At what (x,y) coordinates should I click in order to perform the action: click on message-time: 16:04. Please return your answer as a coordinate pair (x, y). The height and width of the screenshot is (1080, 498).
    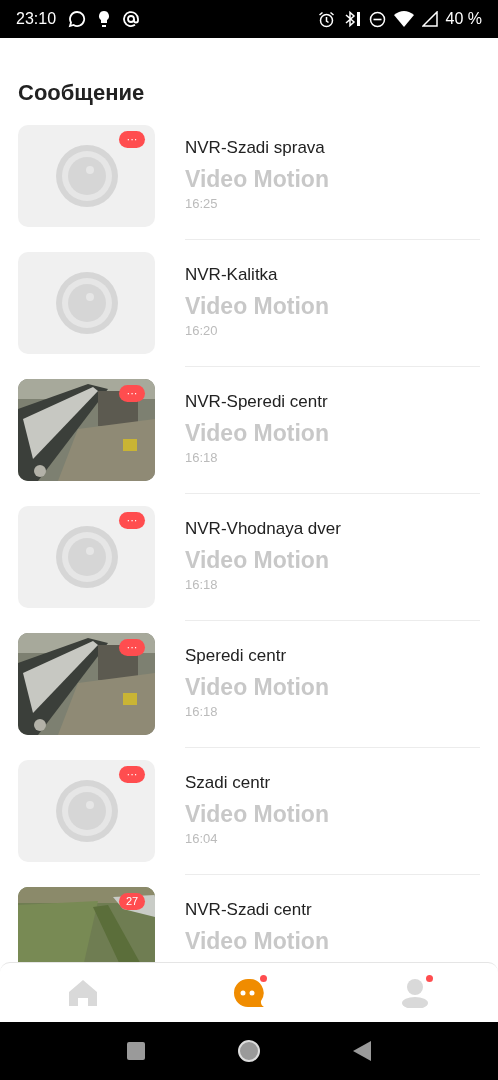
    Looking at the image, I should click on (202, 839).